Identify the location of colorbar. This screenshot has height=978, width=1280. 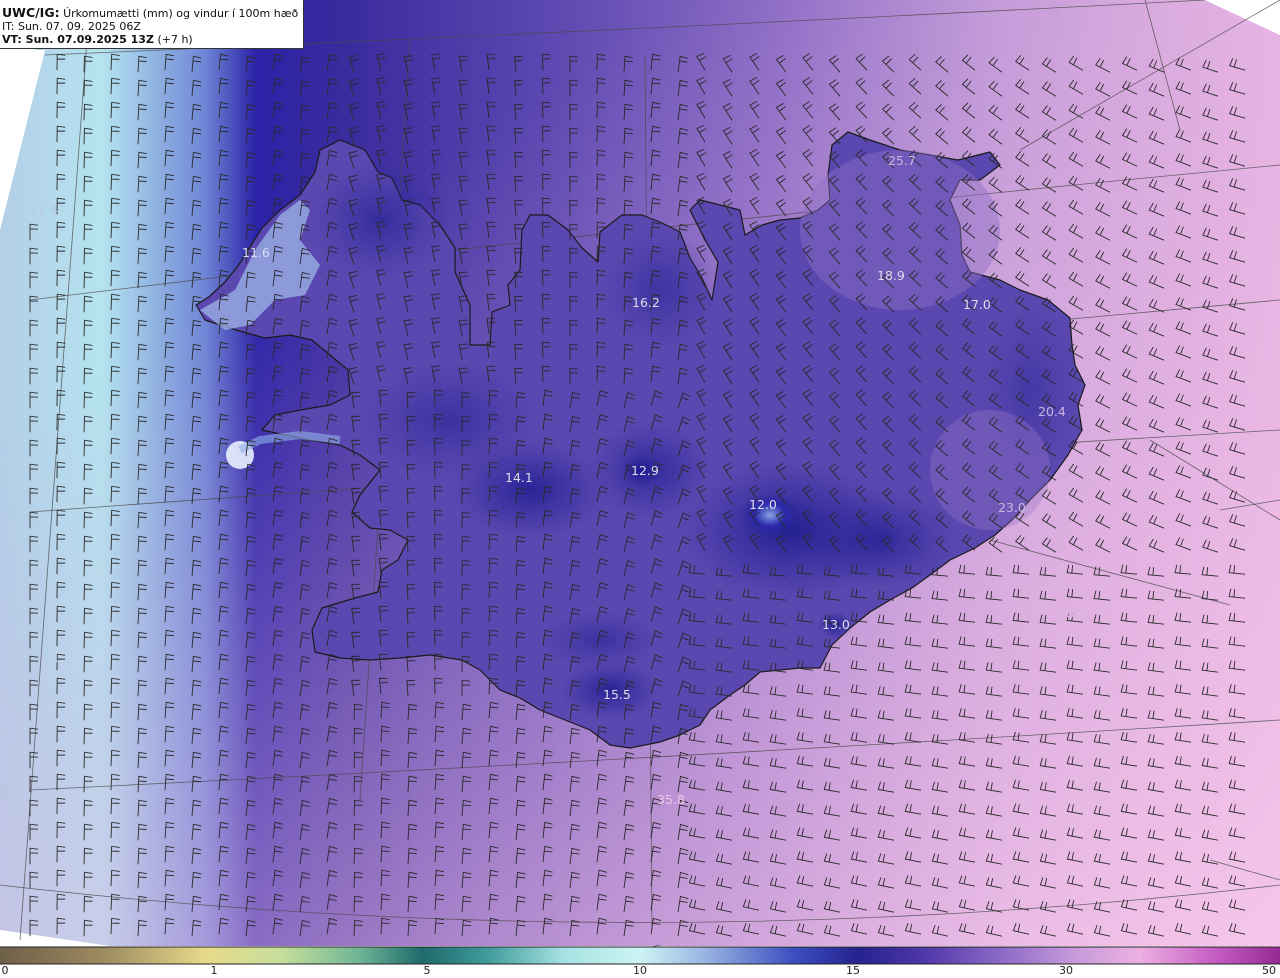
(640, 955).